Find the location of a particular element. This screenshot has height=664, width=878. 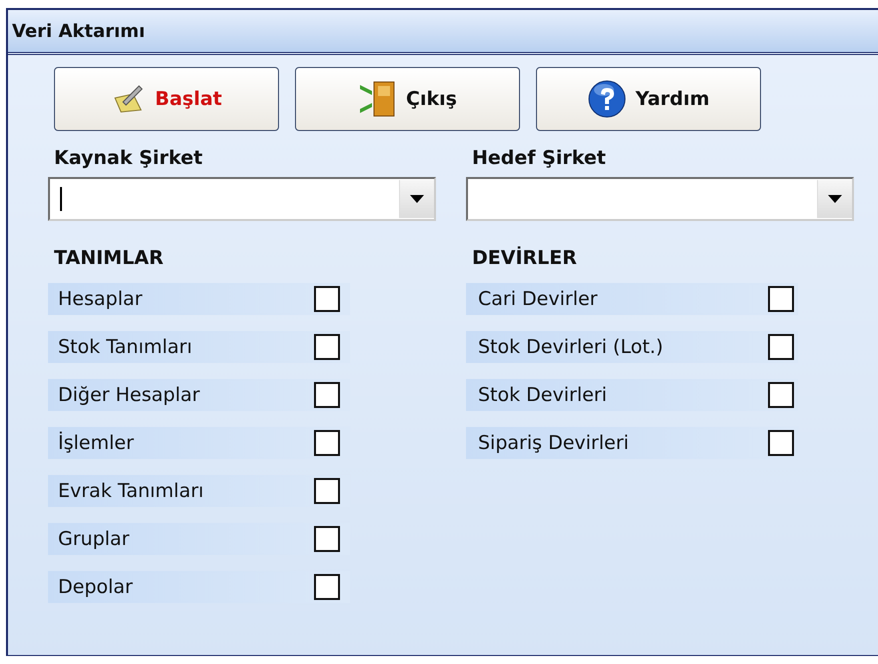

option-label: Stok Tanımları is located at coordinates (125, 347).